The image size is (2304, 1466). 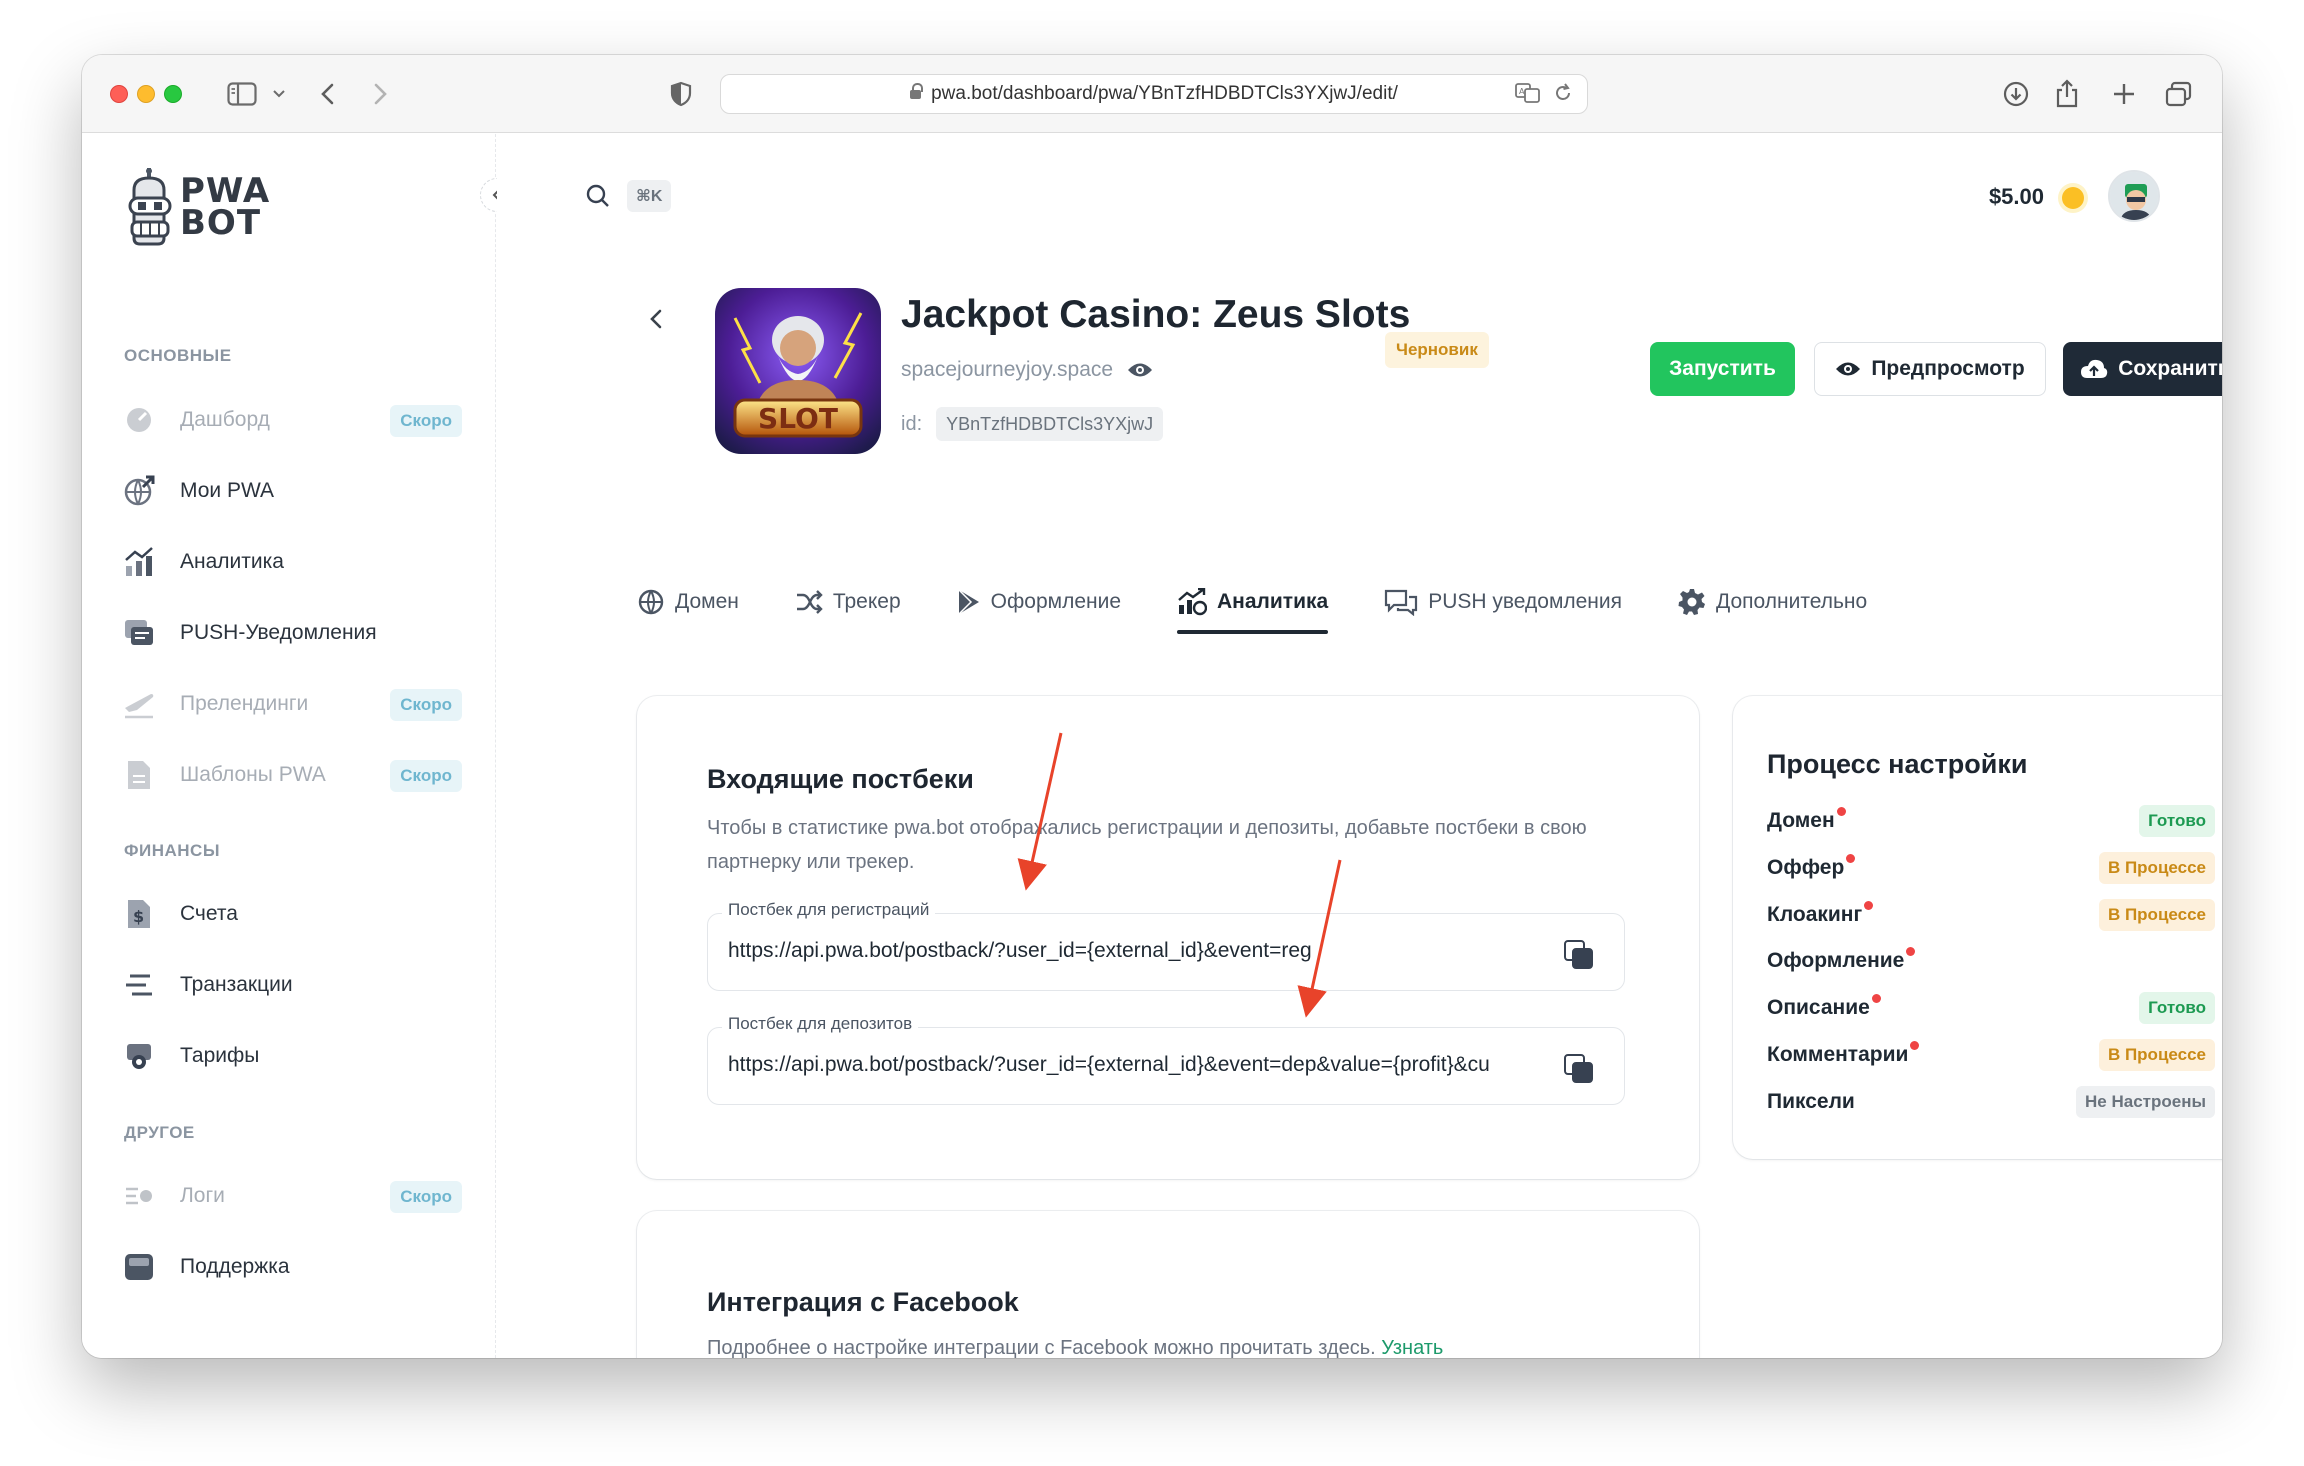 What do you see at coordinates (1991, 1008) in the screenshot?
I see `process-item-description: Описание Готово` at bounding box center [1991, 1008].